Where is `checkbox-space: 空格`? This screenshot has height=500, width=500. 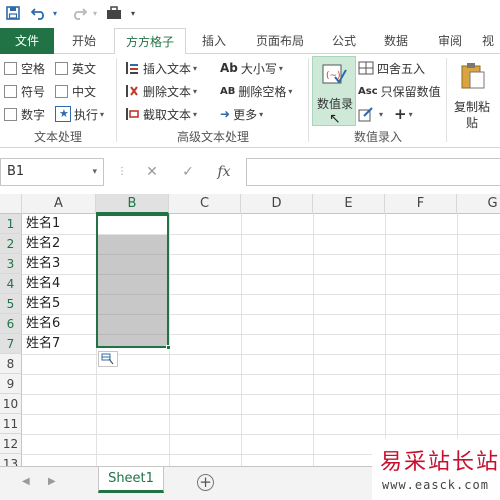
checkbox-space: 空格 is located at coordinates (24, 68).